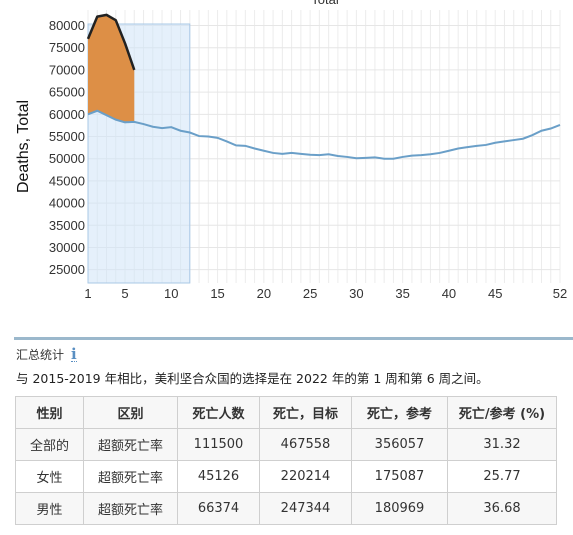 The width and height of the screenshot is (573, 535). What do you see at coordinates (171, 293) in the screenshot?
I see `x-tick-label: 10` at bounding box center [171, 293].